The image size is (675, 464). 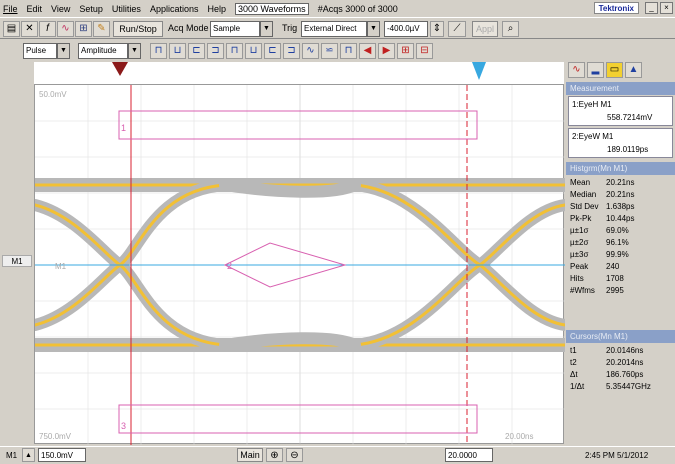 I want to click on histogram-icon: ▂, so click(x=595, y=70).